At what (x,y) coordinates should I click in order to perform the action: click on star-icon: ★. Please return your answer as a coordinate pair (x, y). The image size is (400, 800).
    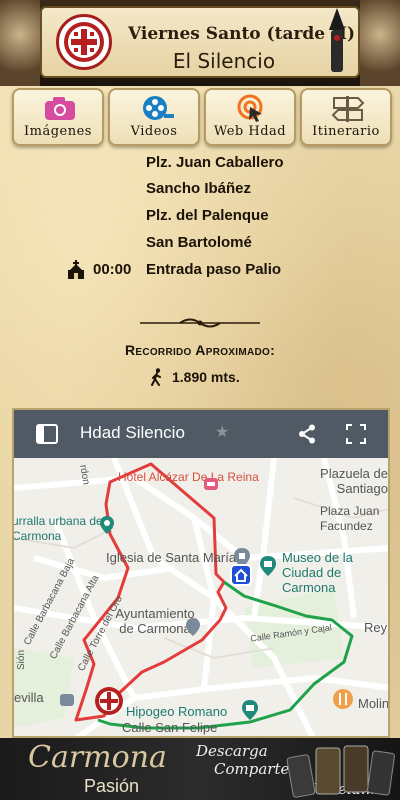
    Looking at the image, I should click on (222, 431).